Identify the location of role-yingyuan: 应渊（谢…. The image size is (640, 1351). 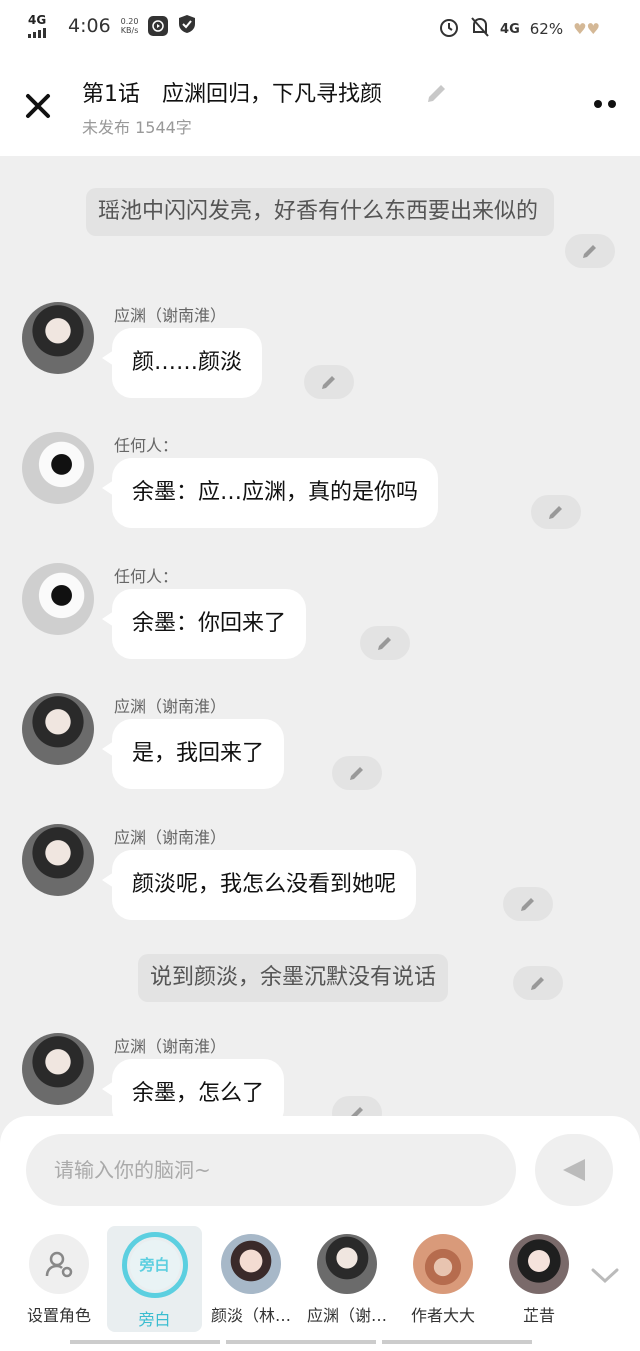
(347, 1276).